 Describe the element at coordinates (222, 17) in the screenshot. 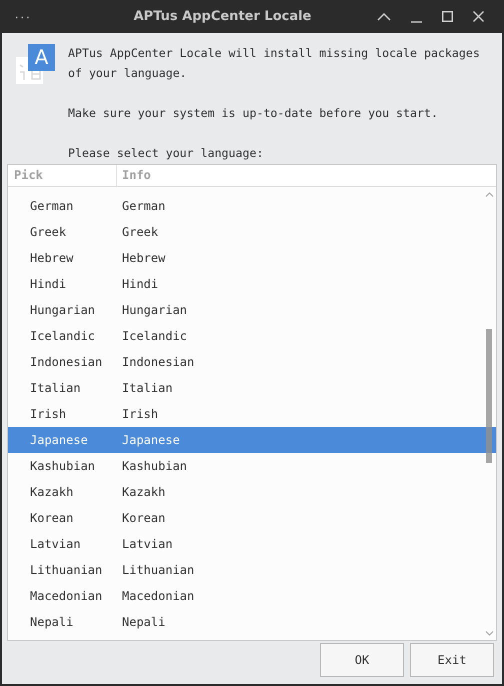

I see `window-title: APTus AppCenter Locale` at that location.